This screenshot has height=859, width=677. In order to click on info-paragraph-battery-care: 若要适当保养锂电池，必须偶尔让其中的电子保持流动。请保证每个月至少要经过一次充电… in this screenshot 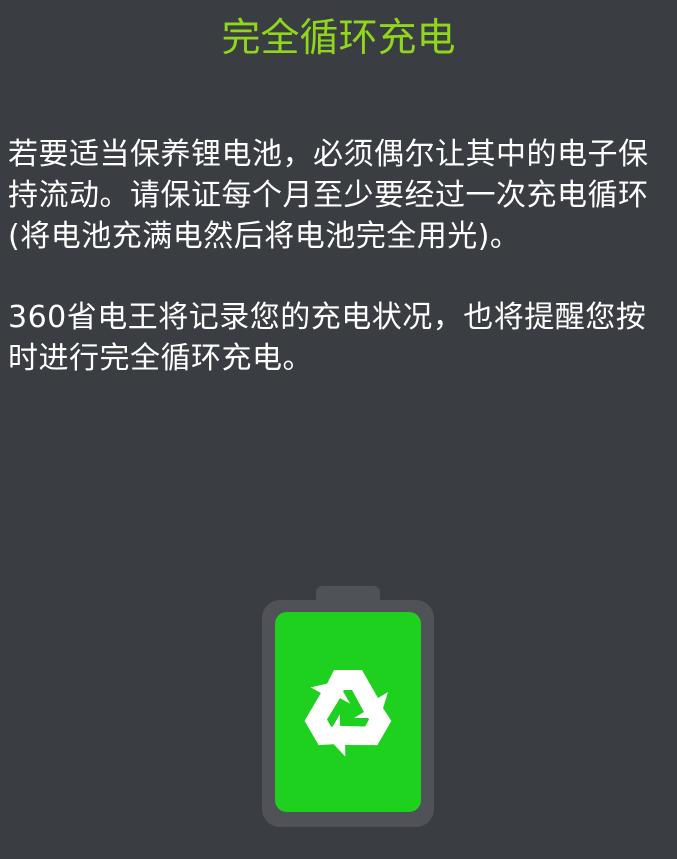, I will do `click(328, 195)`.